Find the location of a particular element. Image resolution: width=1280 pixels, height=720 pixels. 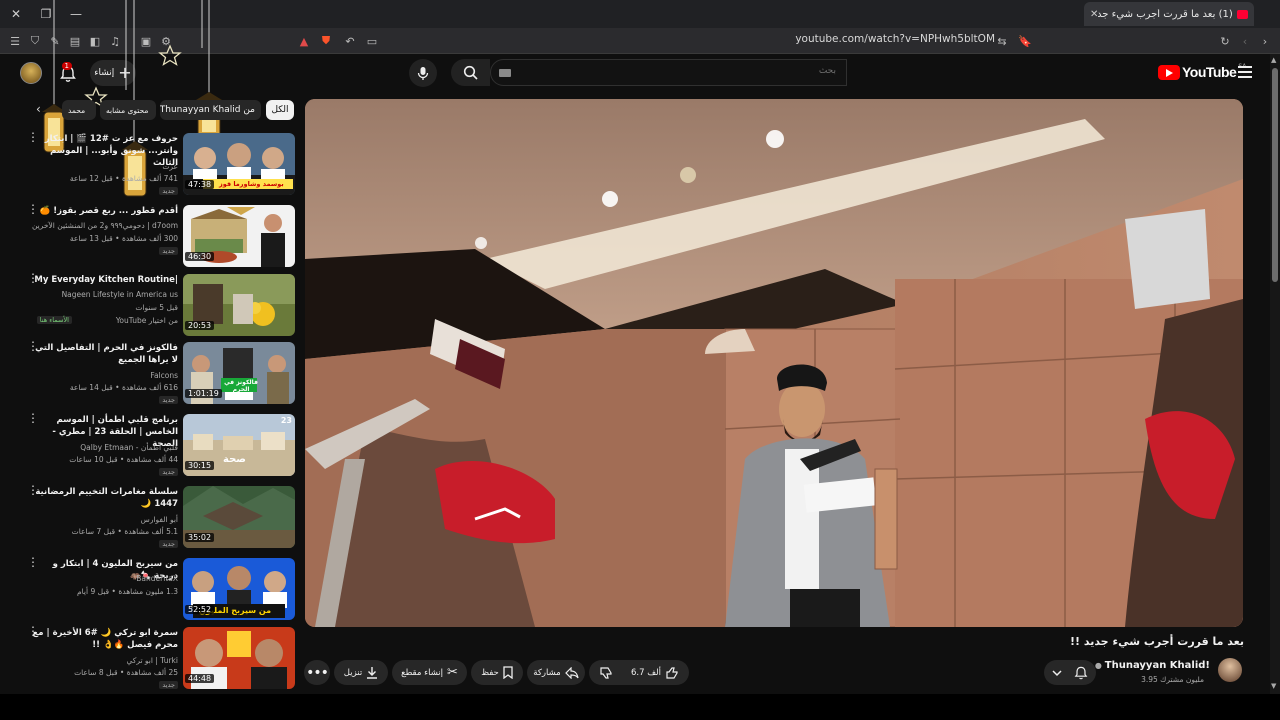

channel-name: ● Thunayyan Khalid! is located at coordinates (1152, 665).